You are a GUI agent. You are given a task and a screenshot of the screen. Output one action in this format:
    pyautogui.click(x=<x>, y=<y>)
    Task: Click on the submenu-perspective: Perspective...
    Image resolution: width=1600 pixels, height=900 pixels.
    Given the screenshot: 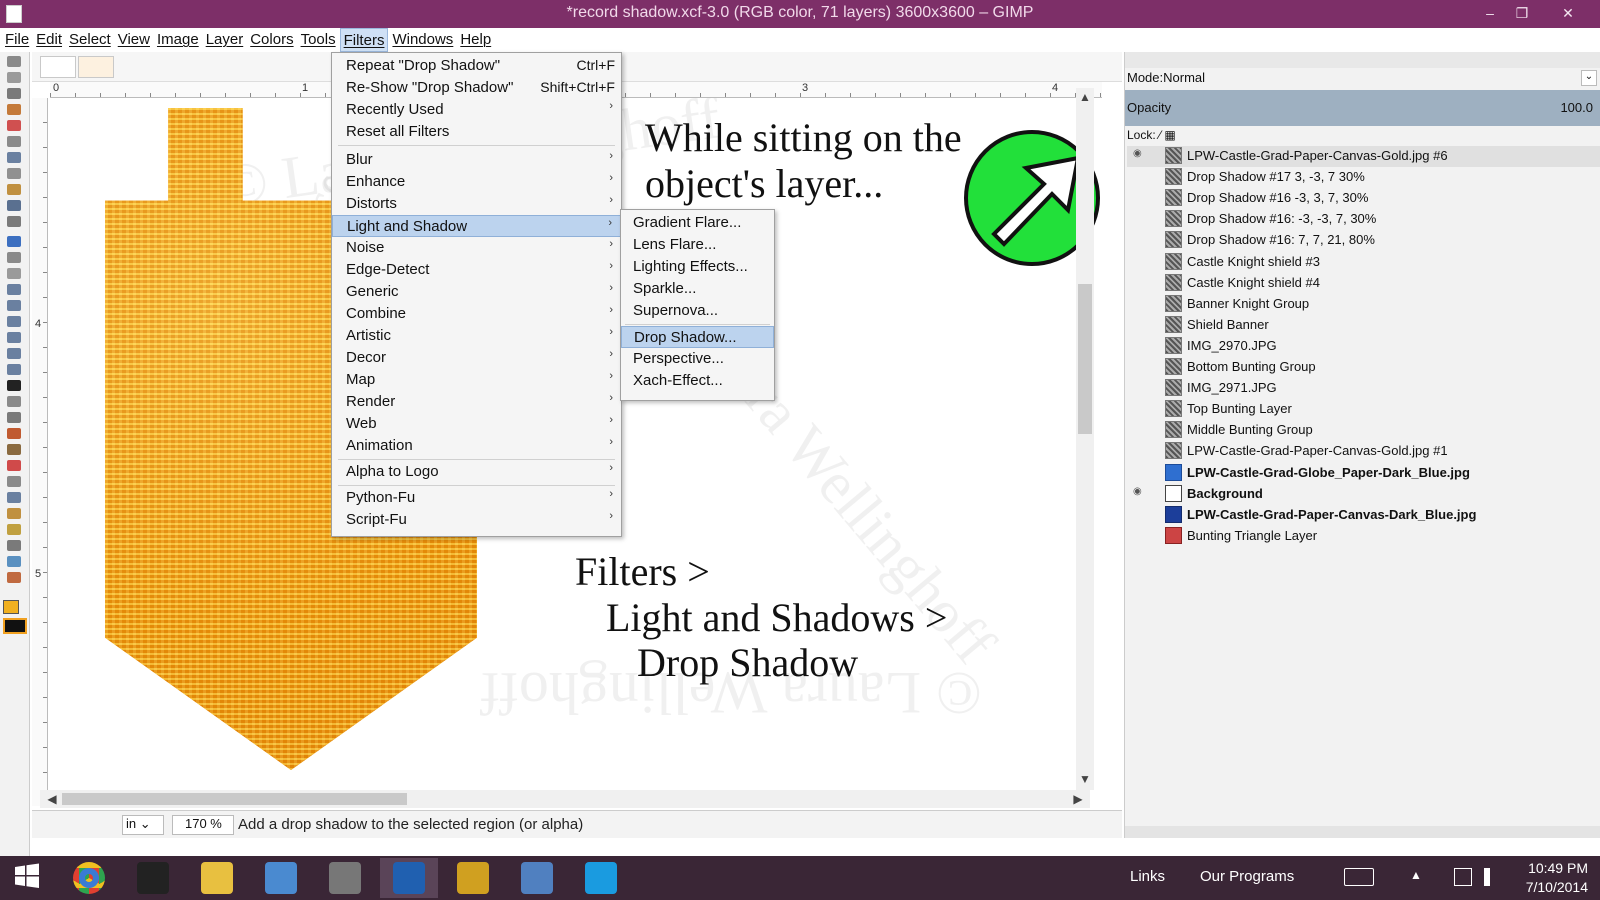 What is the action you would take?
    pyautogui.click(x=697, y=359)
    